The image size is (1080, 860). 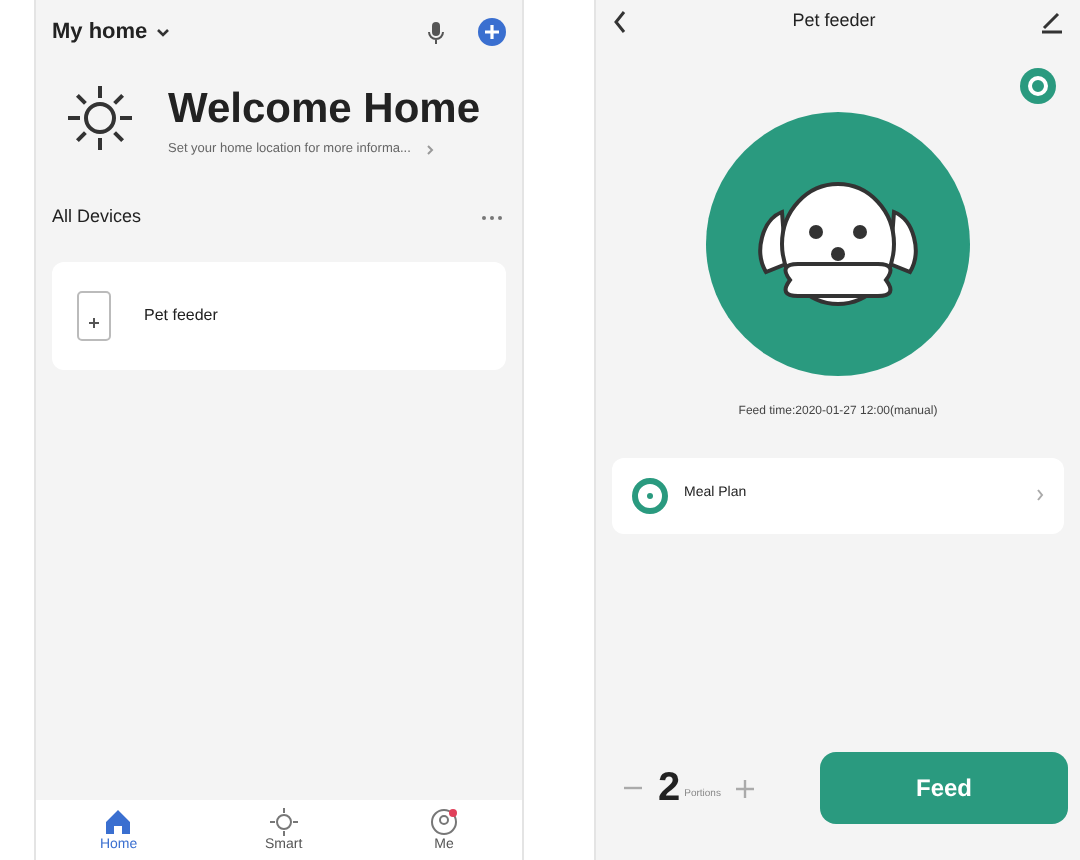 What do you see at coordinates (444, 821) in the screenshot?
I see `person-icon` at bounding box center [444, 821].